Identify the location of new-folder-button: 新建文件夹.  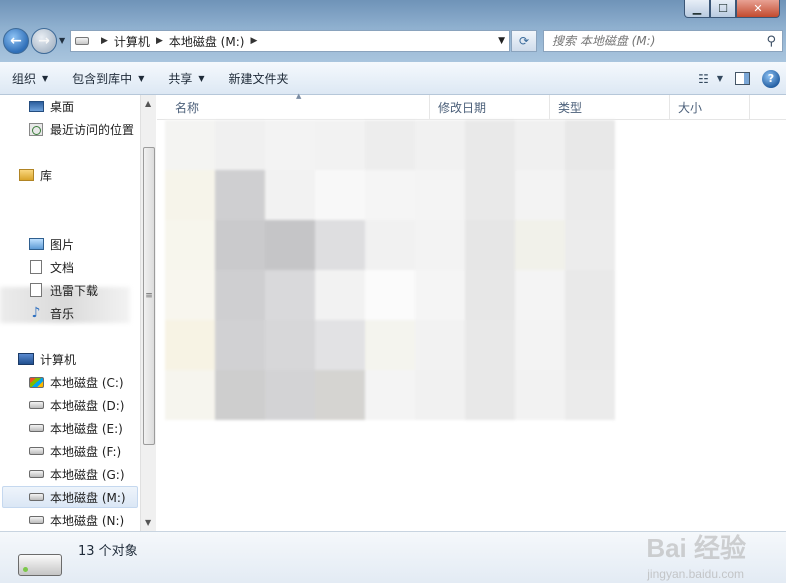
(259, 78).